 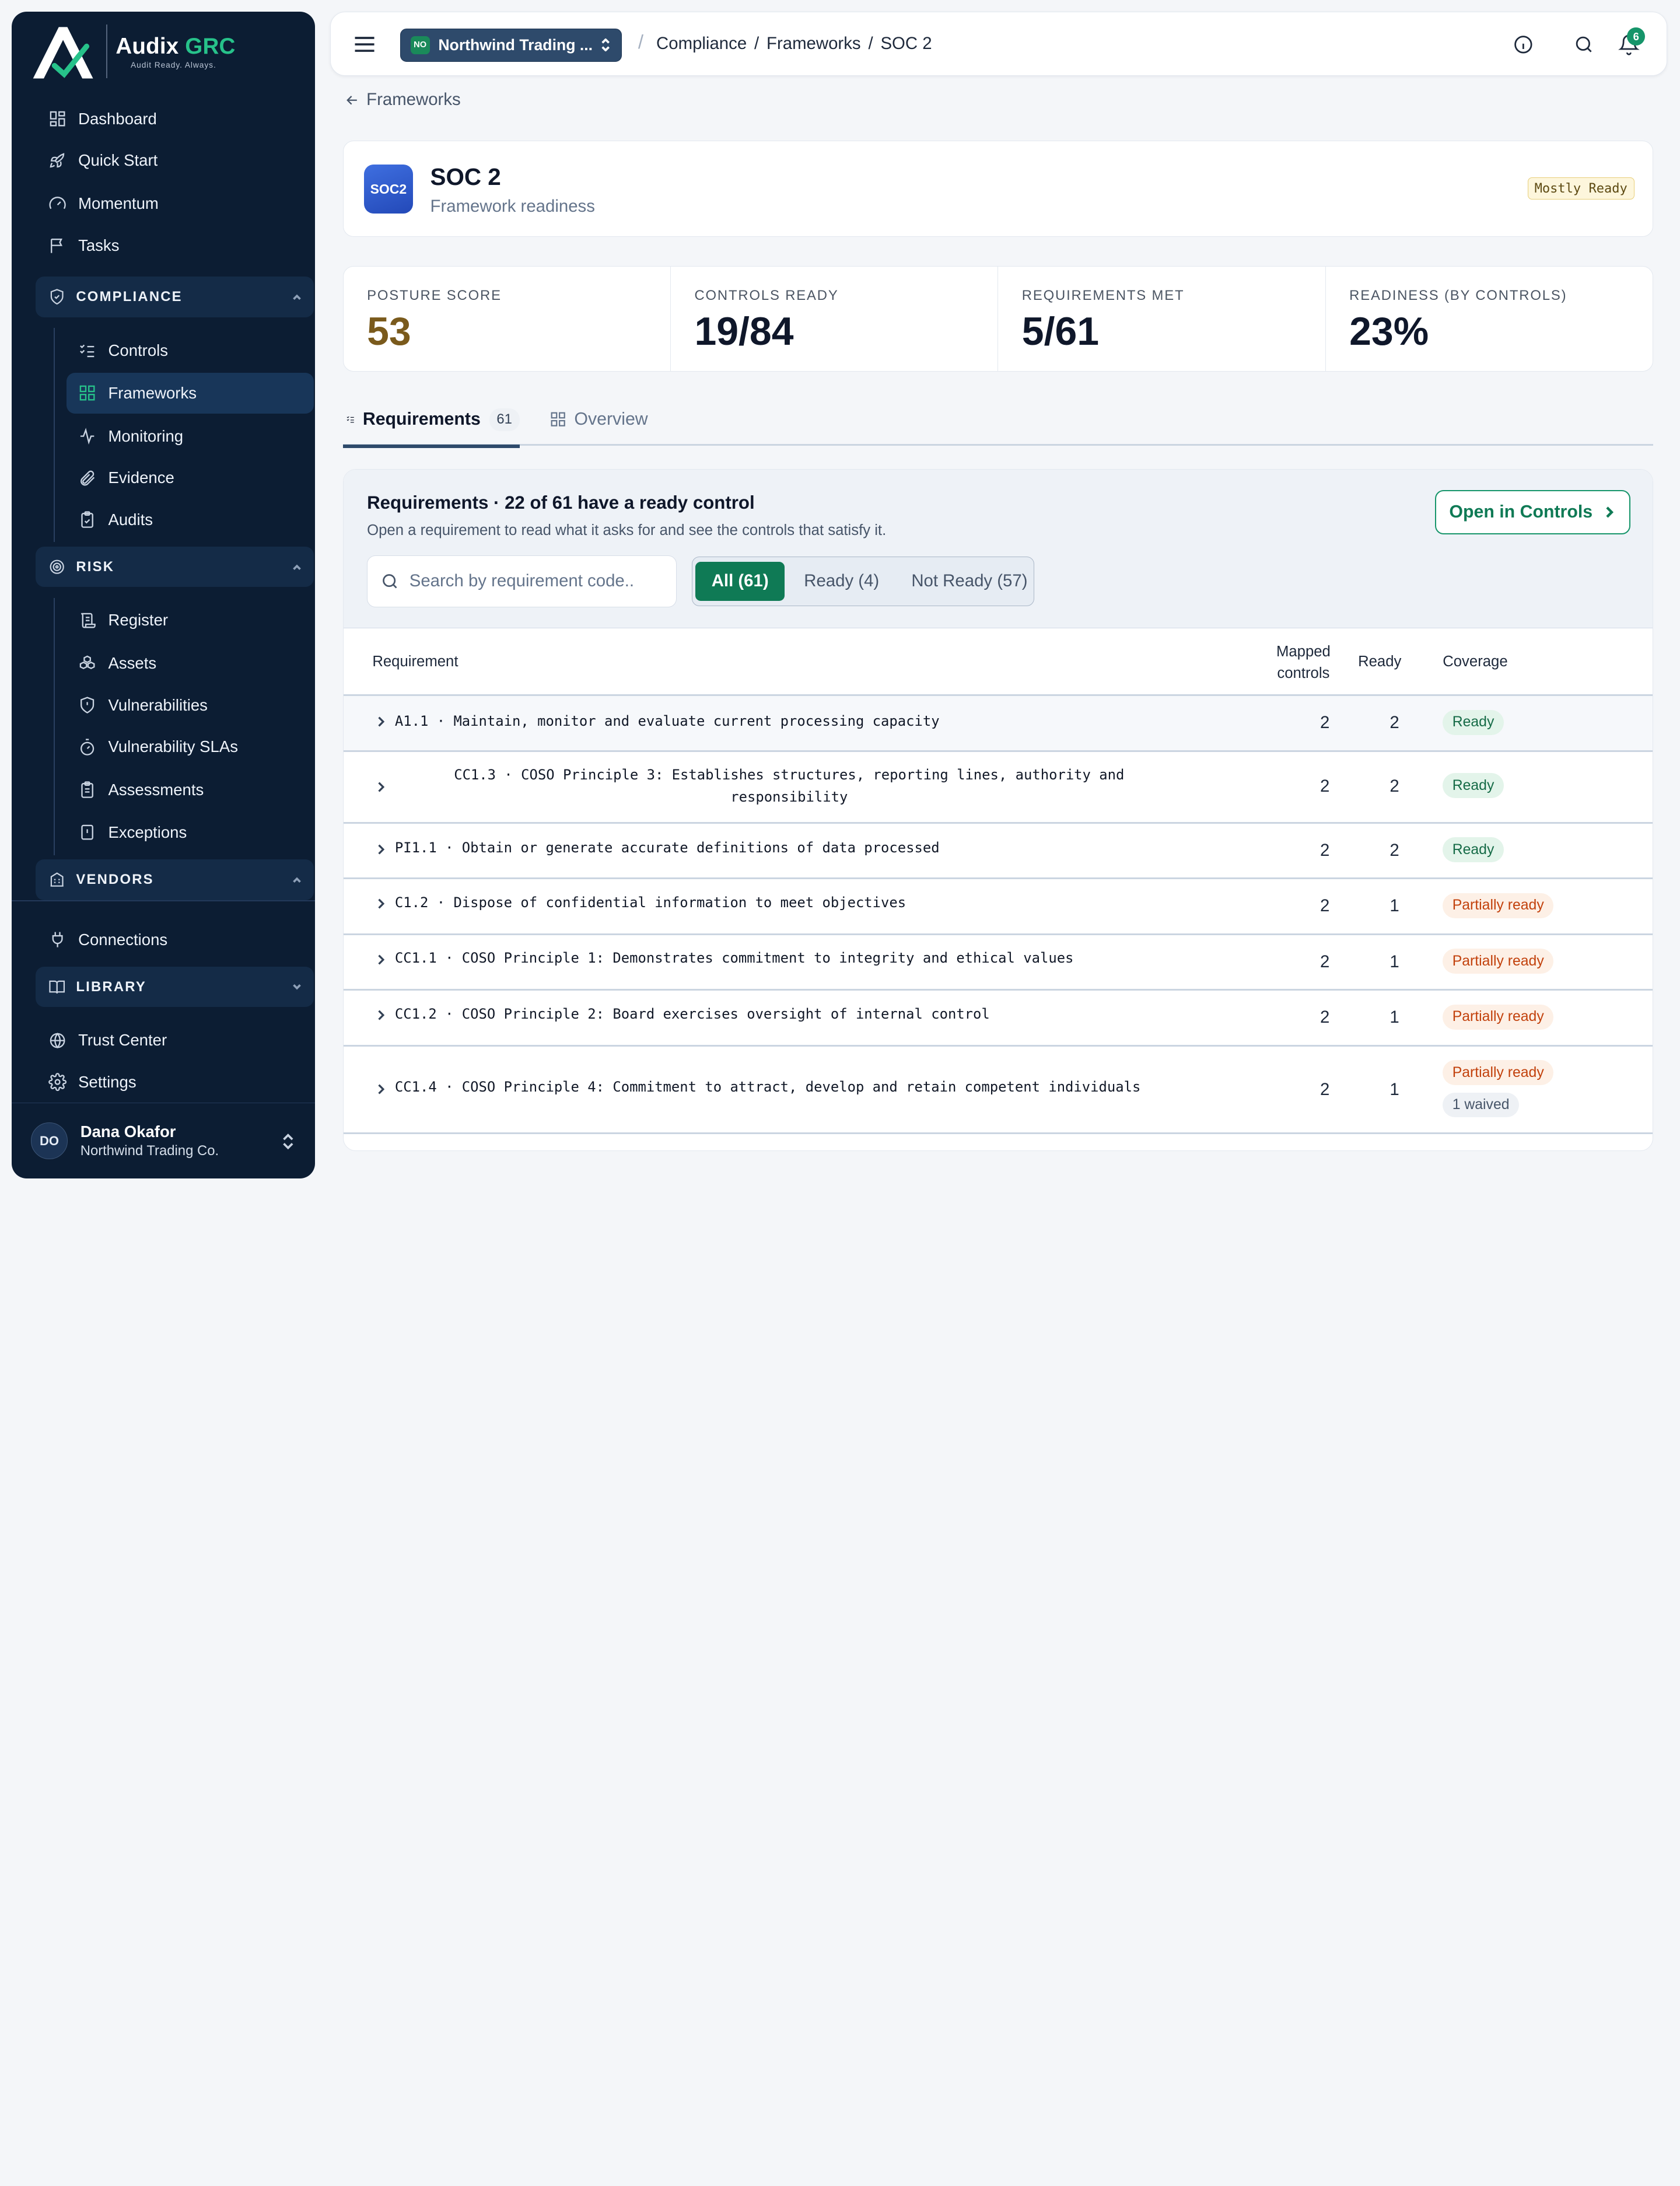 What do you see at coordinates (1584, 44) in the screenshot?
I see `search-icon` at bounding box center [1584, 44].